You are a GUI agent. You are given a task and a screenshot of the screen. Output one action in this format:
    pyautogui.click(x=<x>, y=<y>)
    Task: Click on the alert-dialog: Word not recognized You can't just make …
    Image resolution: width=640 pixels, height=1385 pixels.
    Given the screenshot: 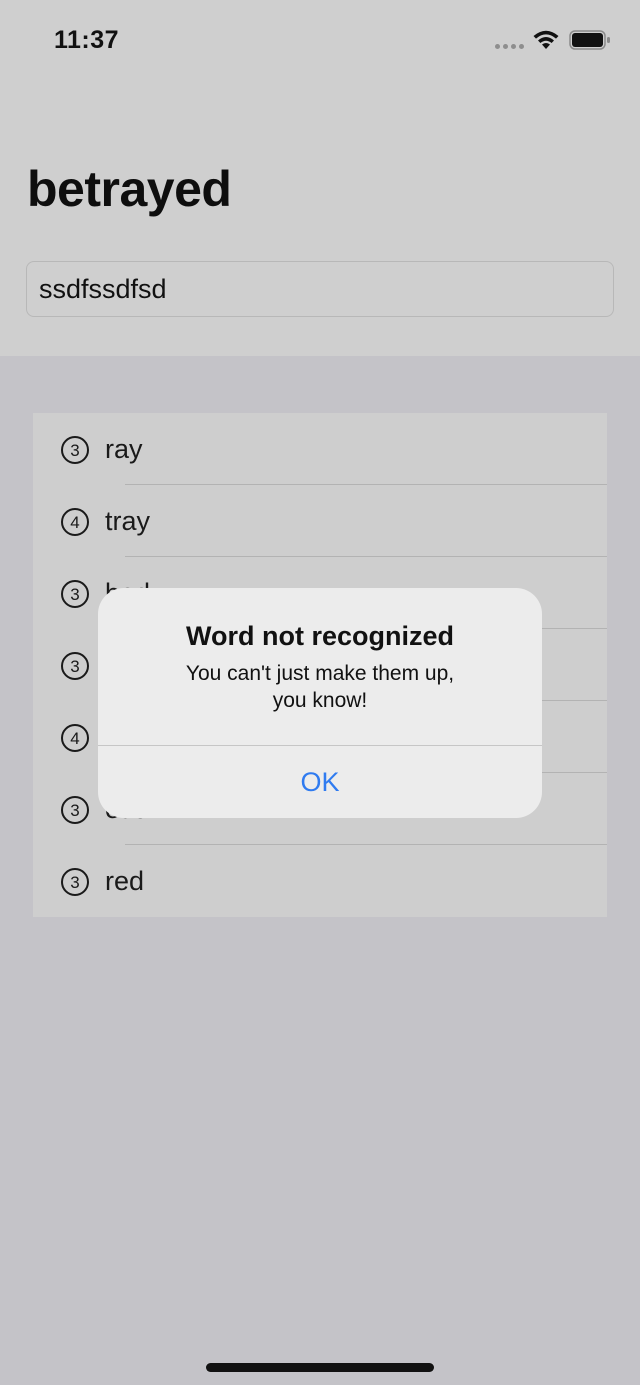 What is the action you would take?
    pyautogui.click(x=320, y=703)
    